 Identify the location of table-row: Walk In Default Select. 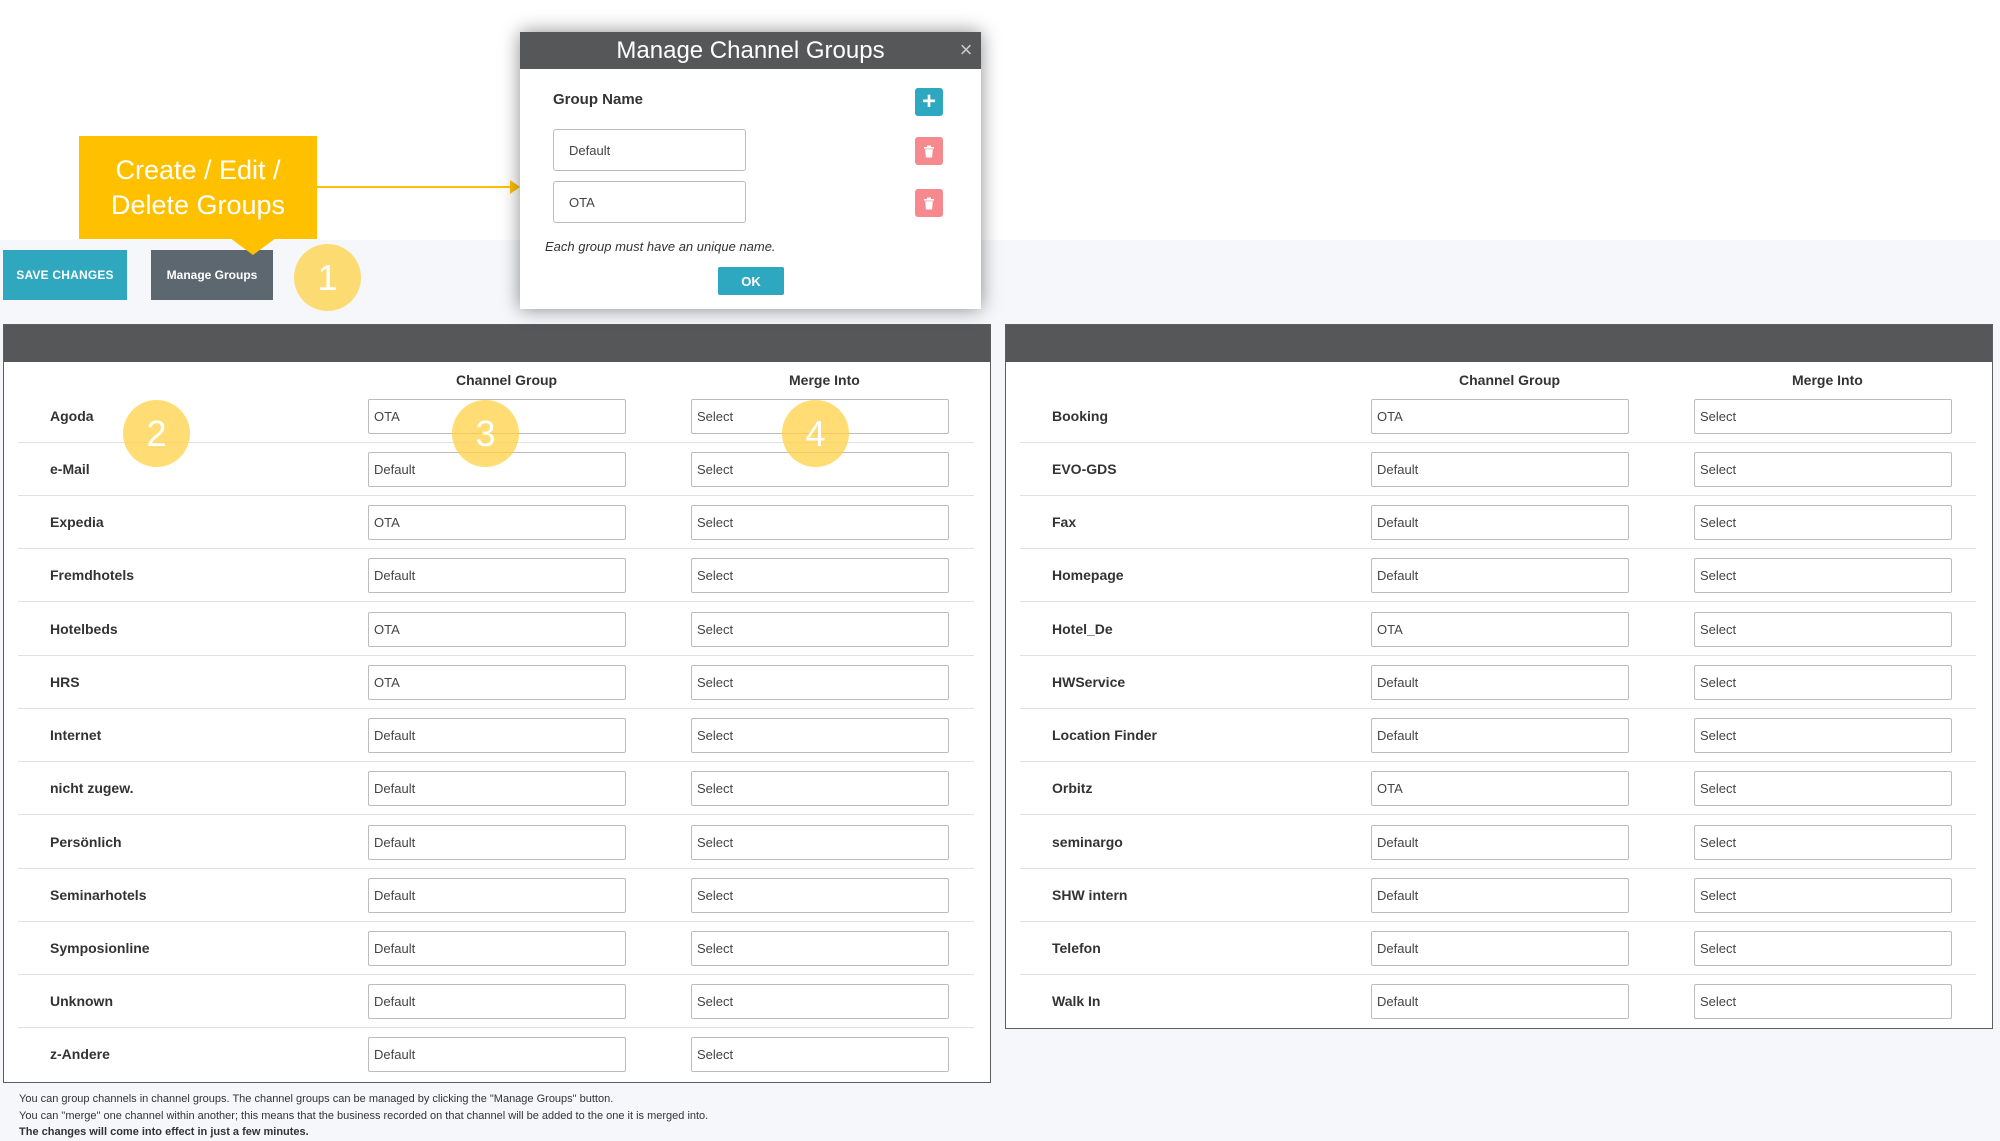
(1498, 1001).